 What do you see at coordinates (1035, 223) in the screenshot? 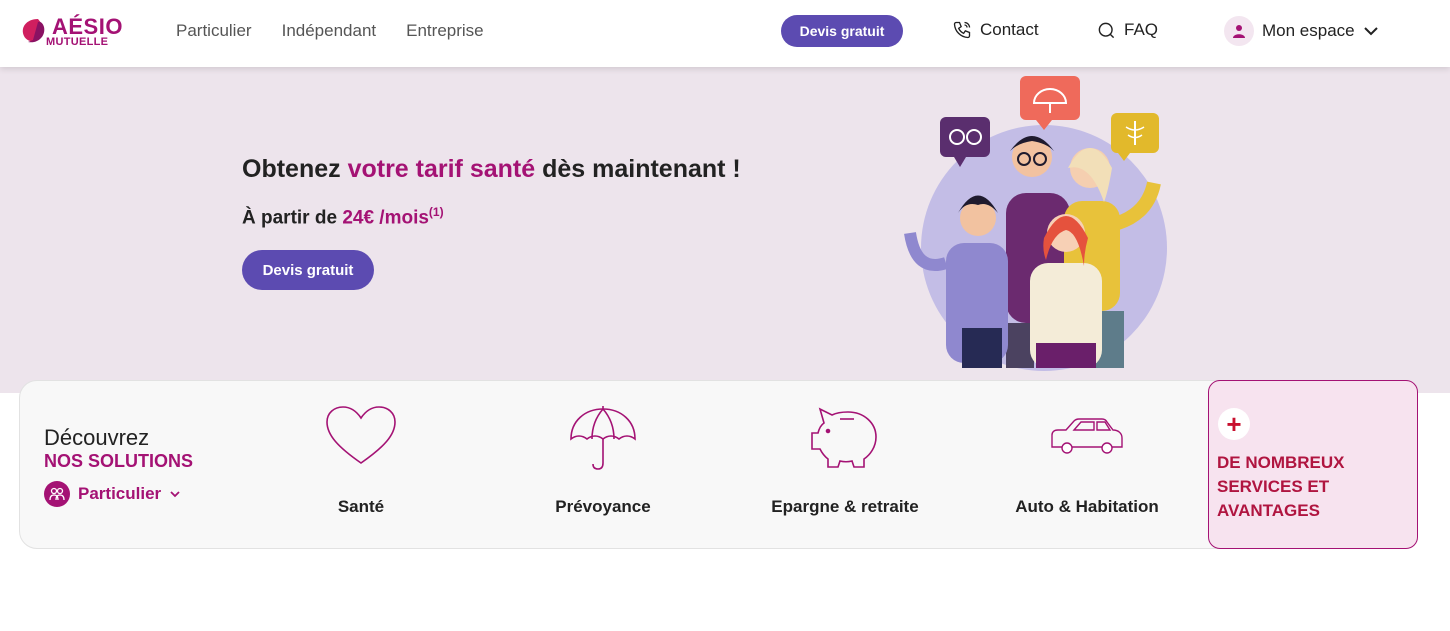
I see `family-illustration` at bounding box center [1035, 223].